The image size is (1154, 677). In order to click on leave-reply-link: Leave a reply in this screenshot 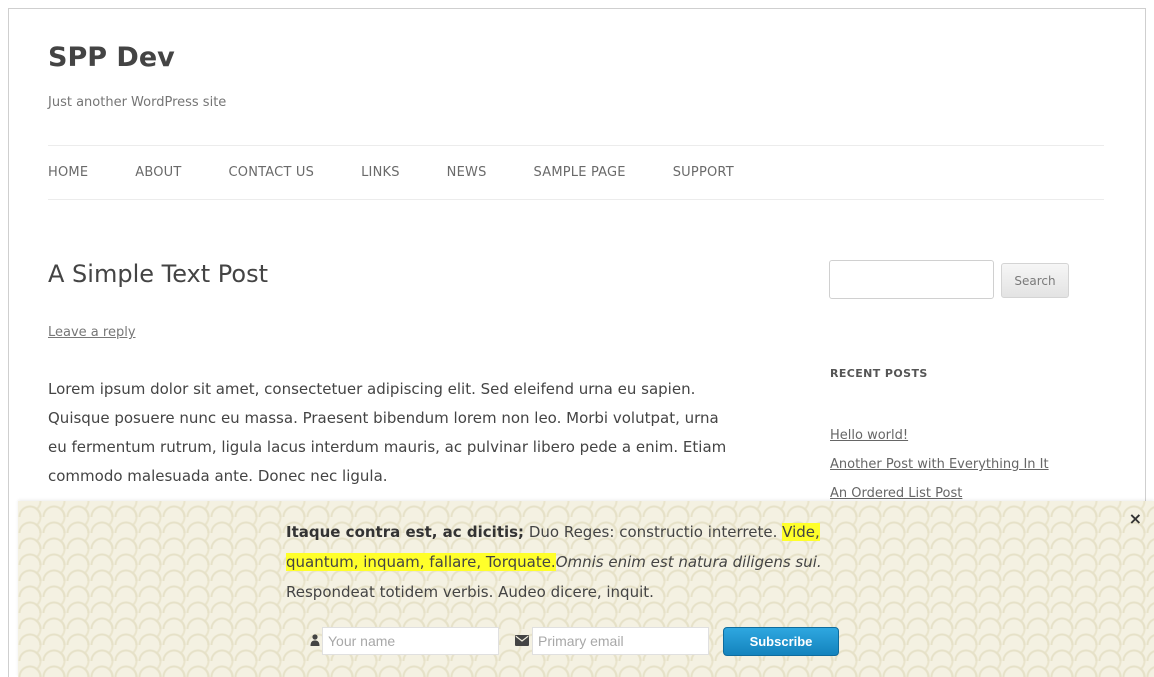, I will do `click(92, 332)`.